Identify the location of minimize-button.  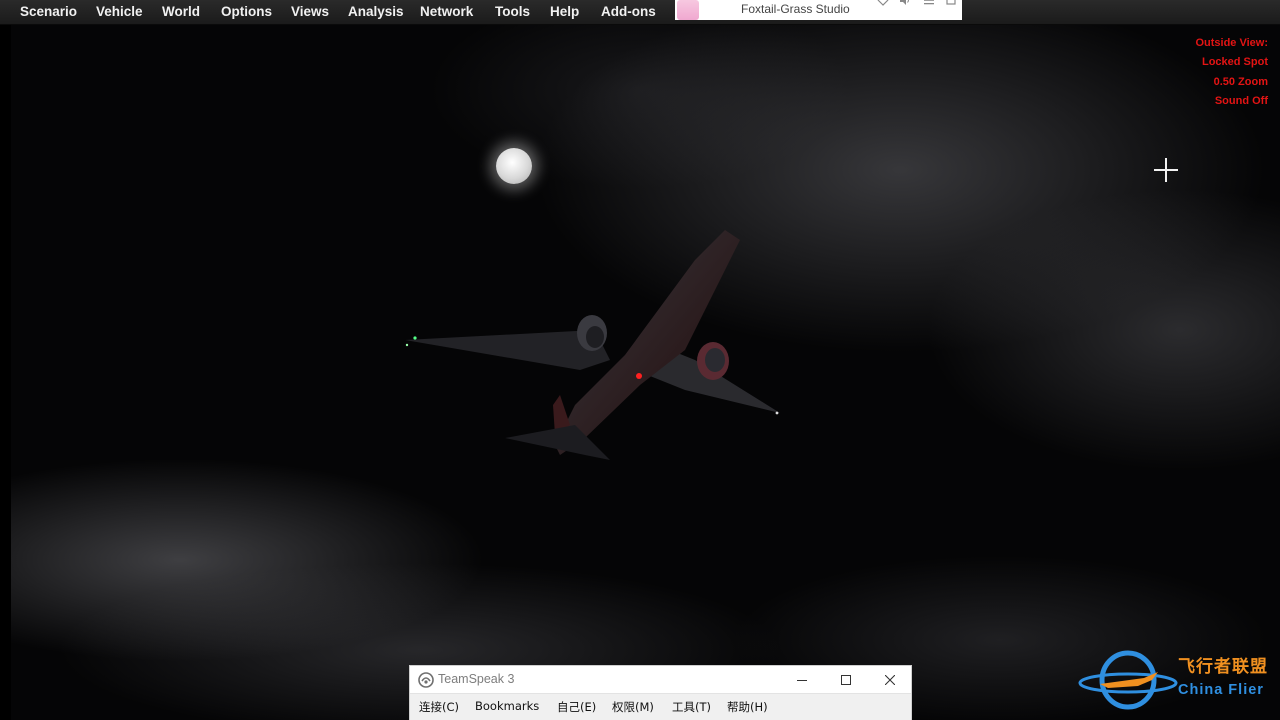
(802, 679).